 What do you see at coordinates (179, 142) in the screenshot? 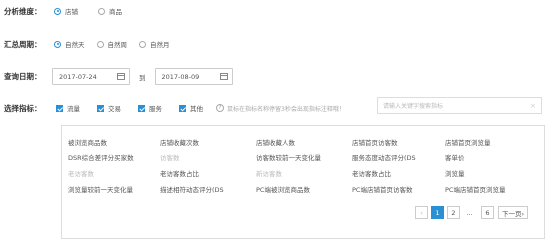
I see `metric-item: 店铺收藏次数` at bounding box center [179, 142].